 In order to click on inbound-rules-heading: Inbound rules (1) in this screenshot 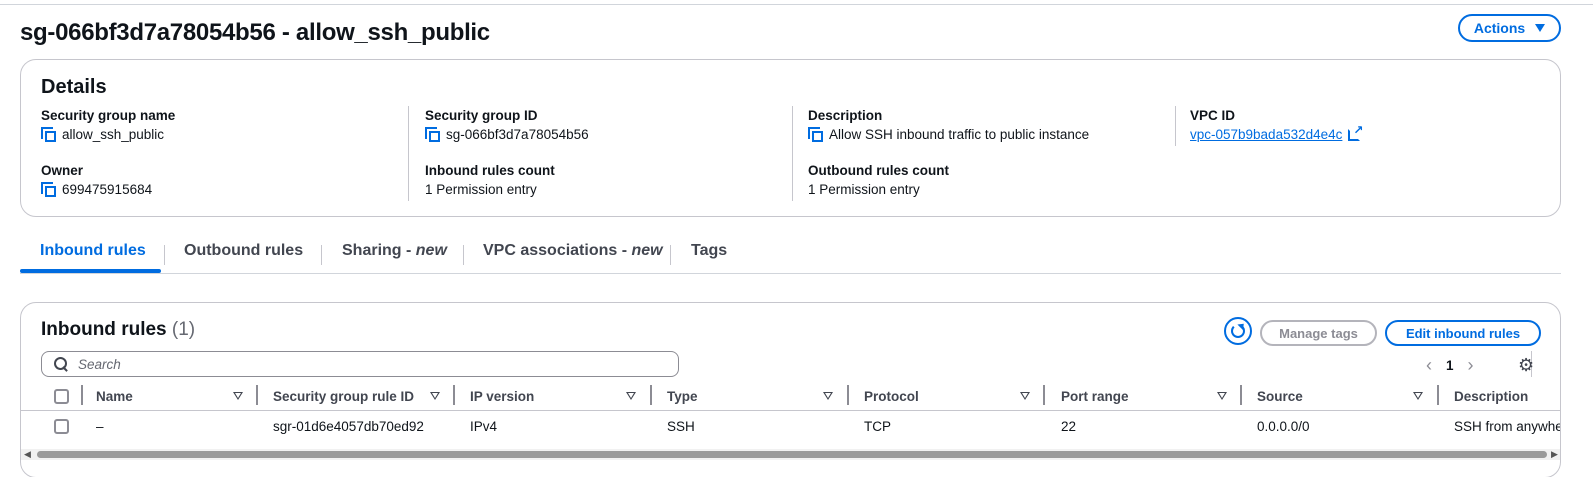, I will do `click(118, 330)`.